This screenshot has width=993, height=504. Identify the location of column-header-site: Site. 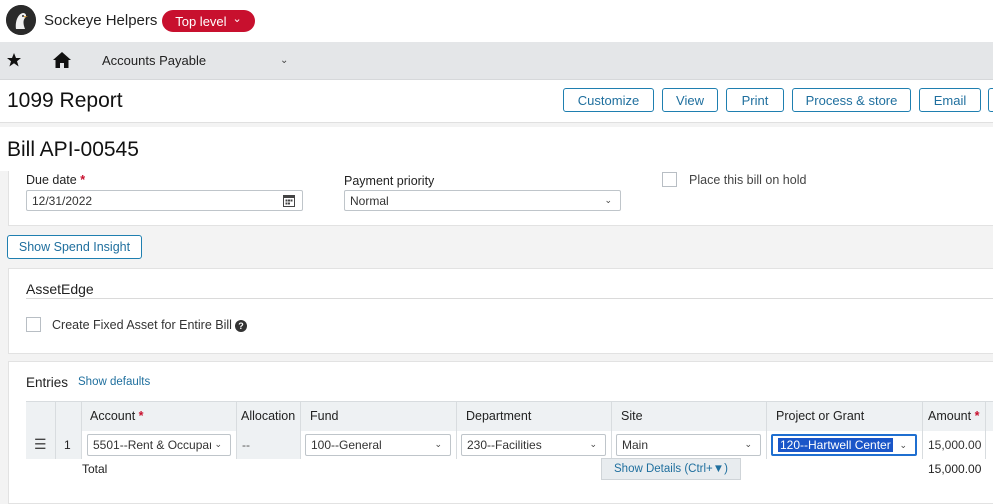
(632, 416).